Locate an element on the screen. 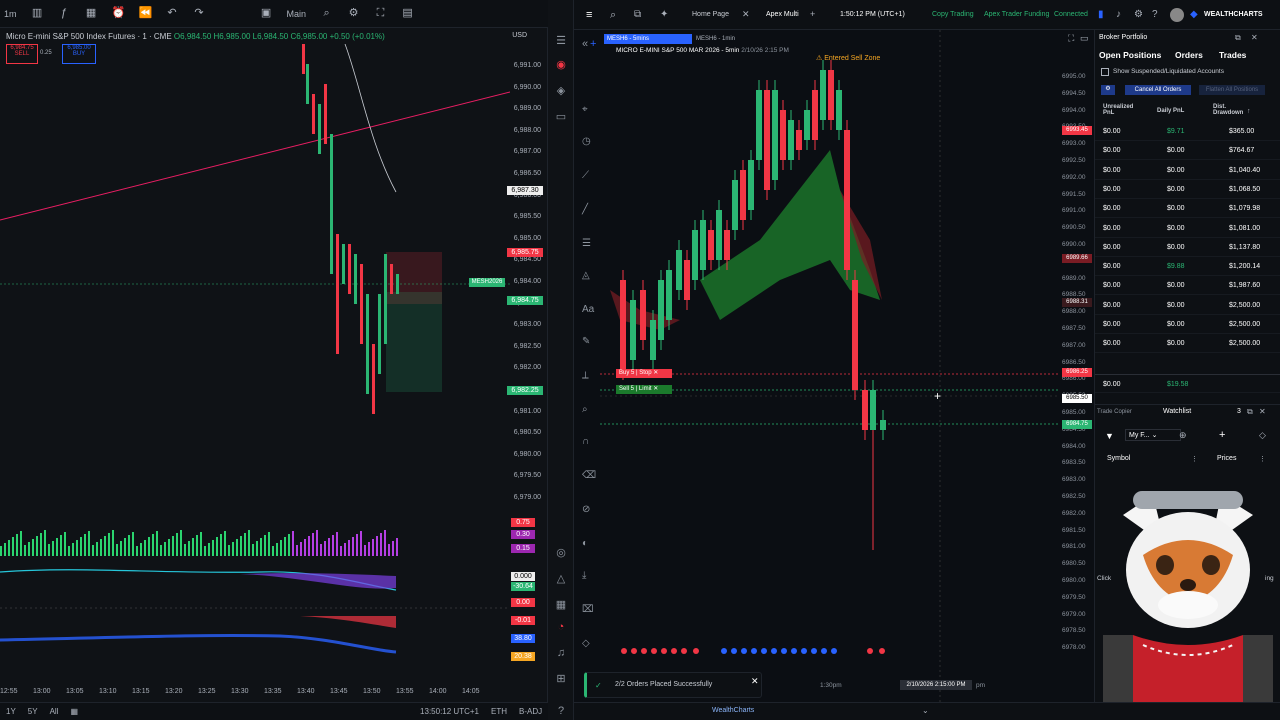  flatten-all-button: Flatten All Positions is located at coordinates (1232, 90).